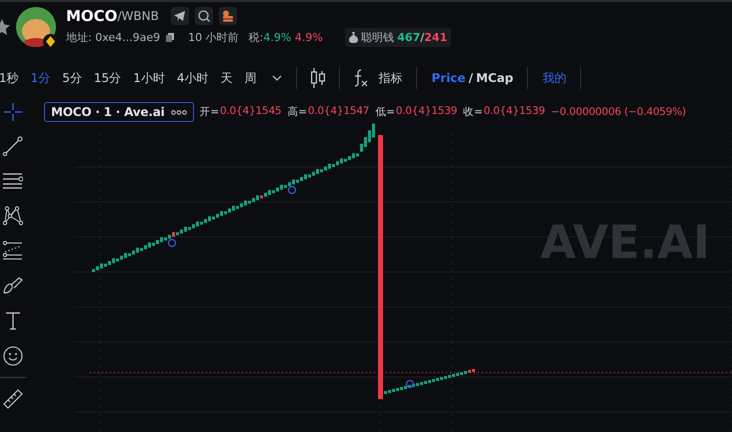 This screenshot has height=432, width=732. I want to click on smart-money-badge: 聪明钱 467/241, so click(398, 37).